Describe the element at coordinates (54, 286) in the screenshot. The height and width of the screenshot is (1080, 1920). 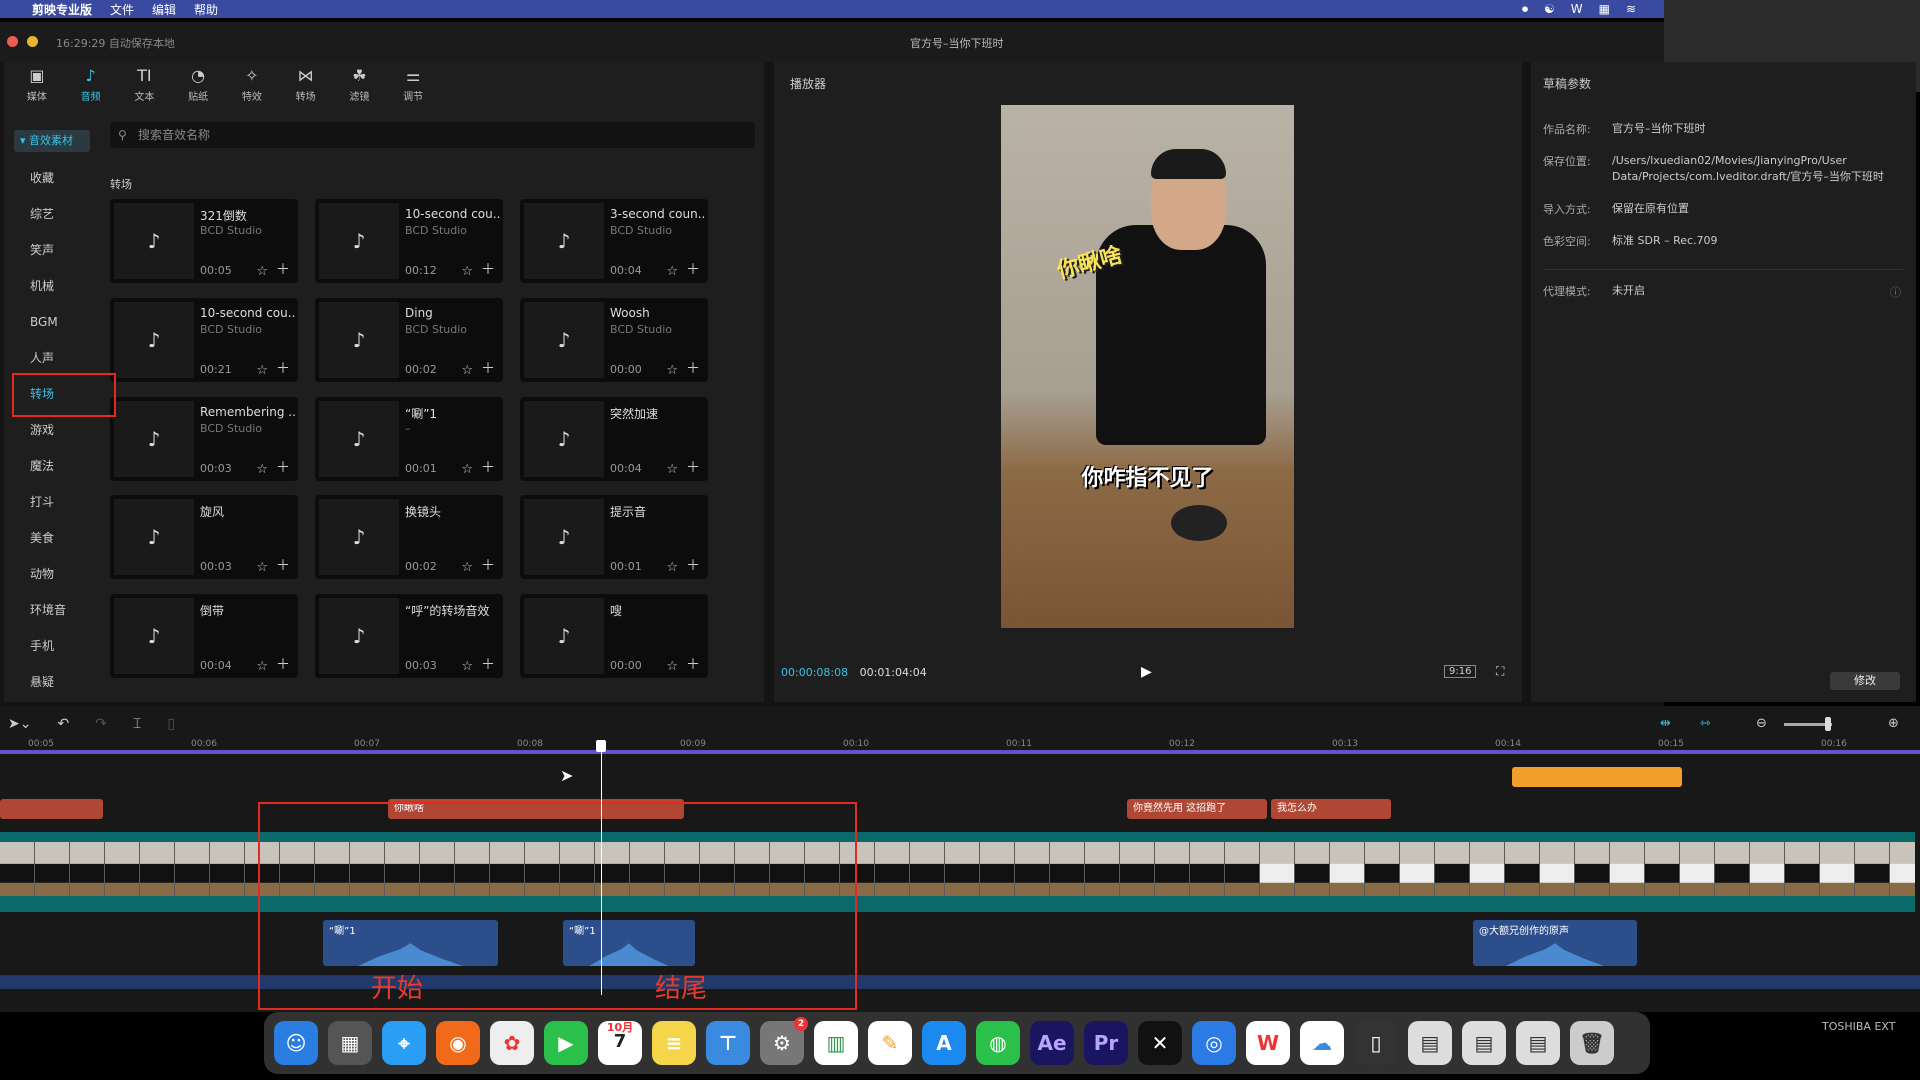
I see `category-mechanical: 机械` at that location.